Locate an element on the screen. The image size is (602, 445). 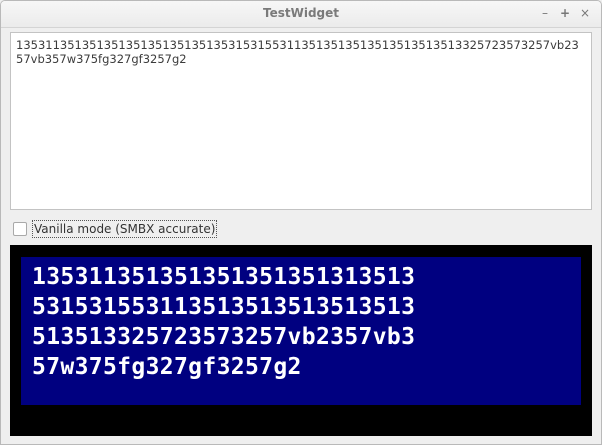
preview-line: 513513325723573257vb2357vb3 is located at coordinates (224, 337).